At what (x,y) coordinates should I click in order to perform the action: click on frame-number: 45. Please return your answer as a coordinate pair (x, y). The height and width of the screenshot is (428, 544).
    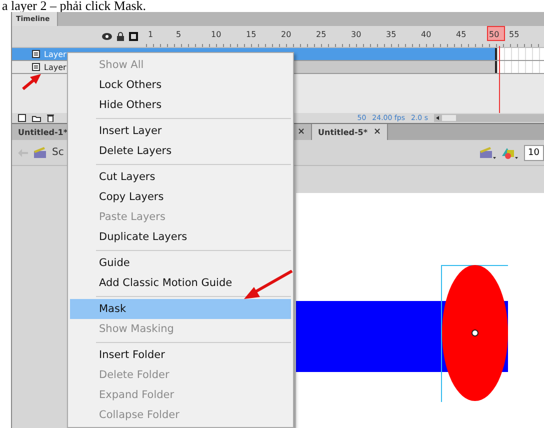
    Looking at the image, I should click on (462, 34).